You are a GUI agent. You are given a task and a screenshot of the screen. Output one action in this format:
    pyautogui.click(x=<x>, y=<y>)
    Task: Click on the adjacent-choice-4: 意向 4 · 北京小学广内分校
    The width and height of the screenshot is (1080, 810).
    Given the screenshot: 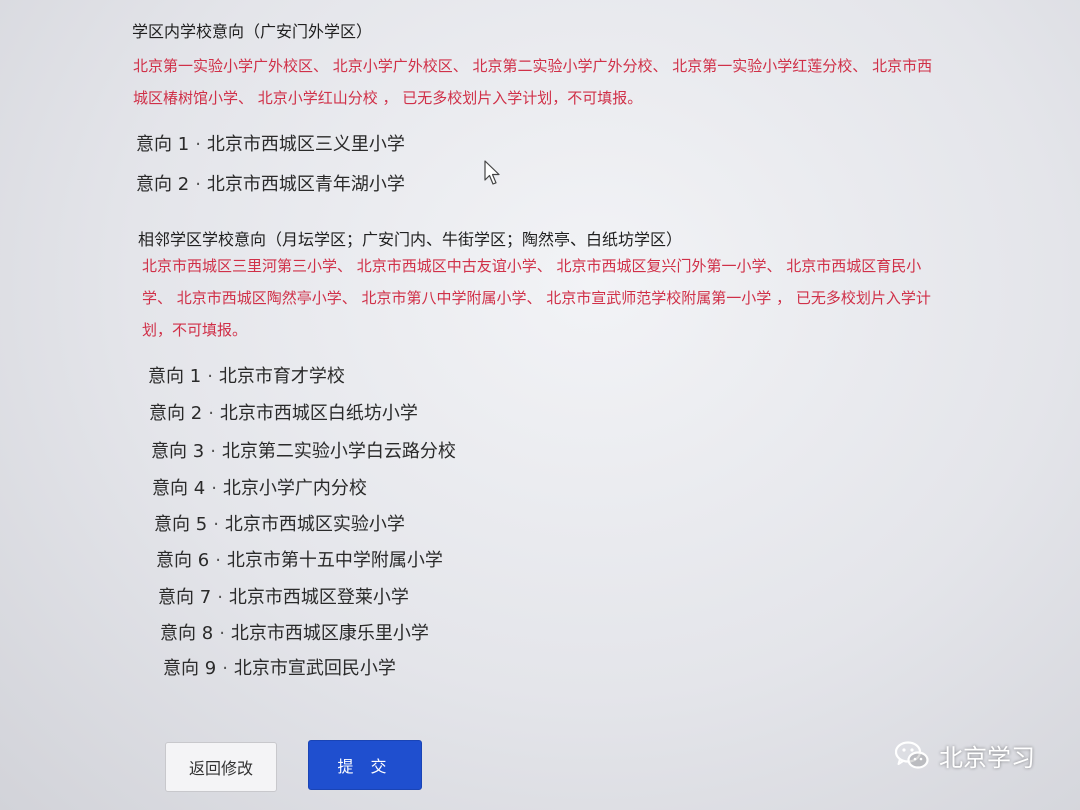 What is the action you would take?
    pyautogui.click(x=259, y=487)
    